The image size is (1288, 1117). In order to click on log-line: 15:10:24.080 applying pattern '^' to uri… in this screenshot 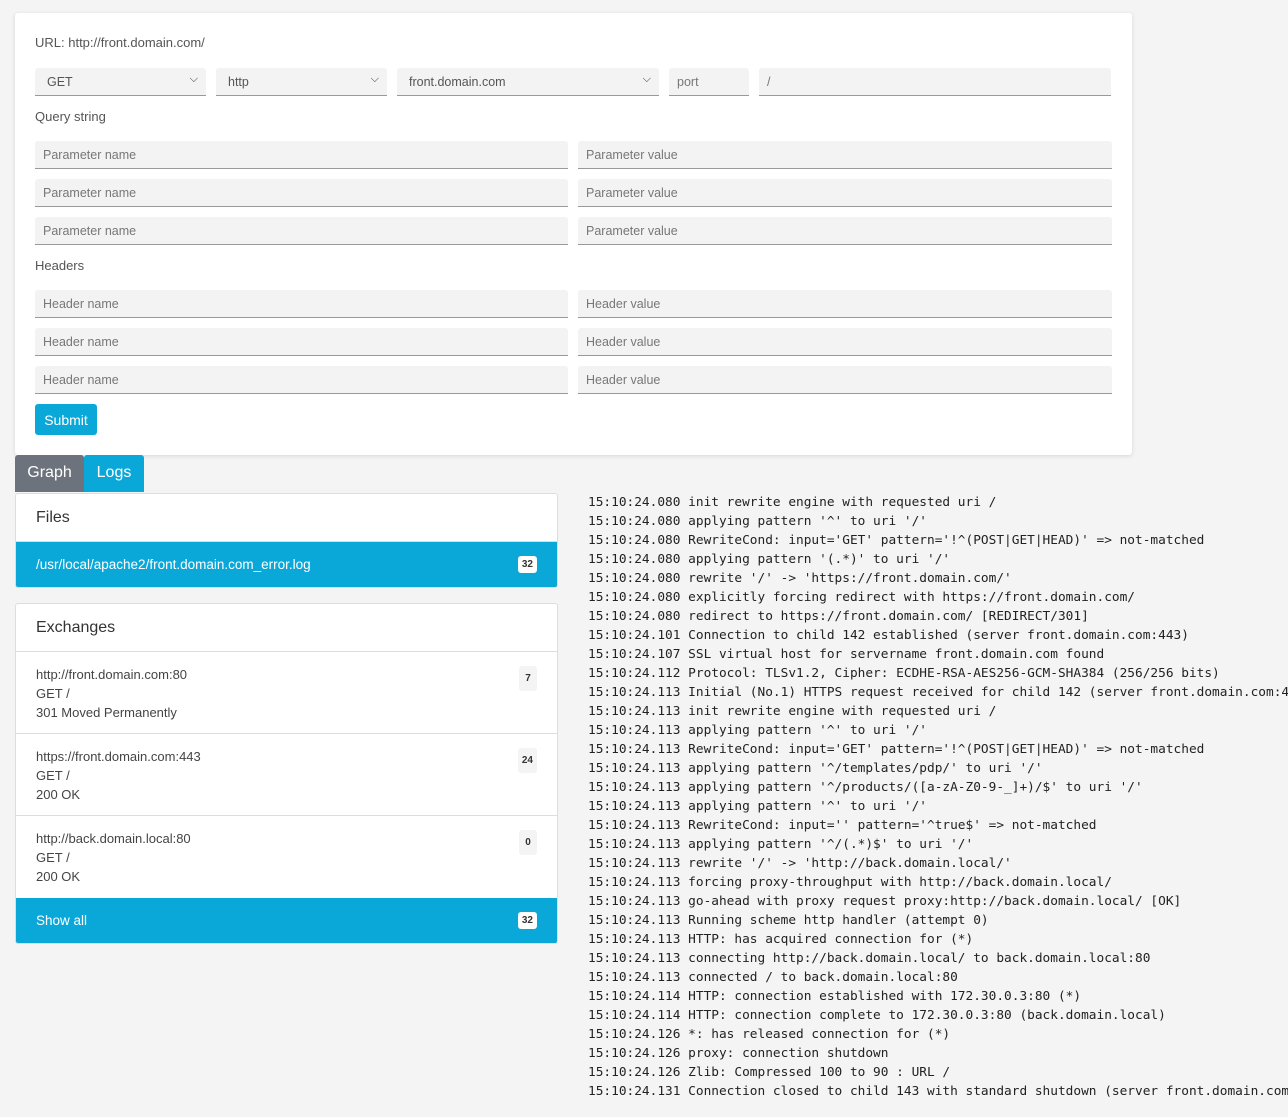, I will do `click(757, 521)`.